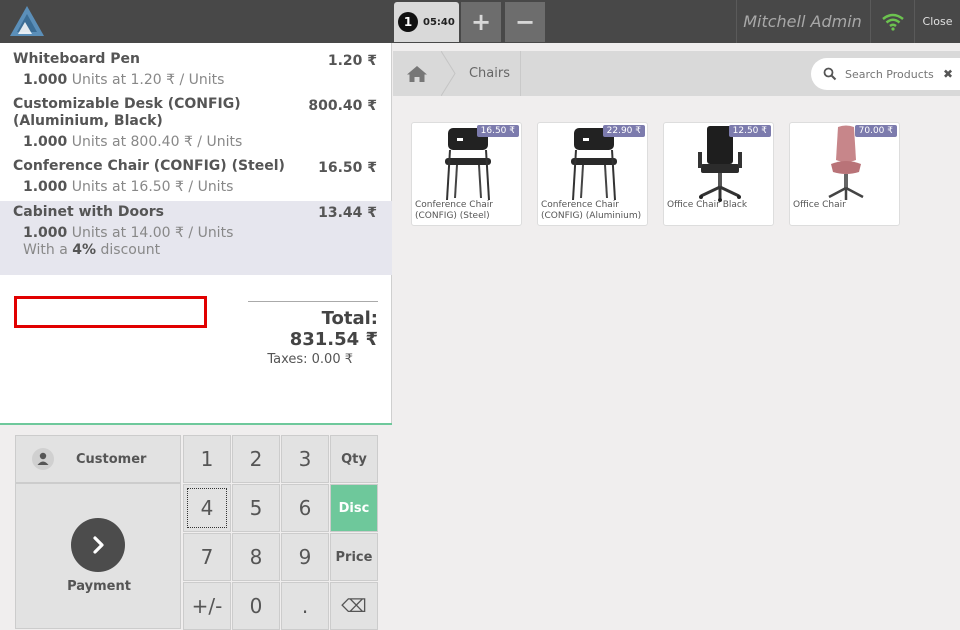  I want to click on orderline-price: 16.50 ₹, so click(347, 168).